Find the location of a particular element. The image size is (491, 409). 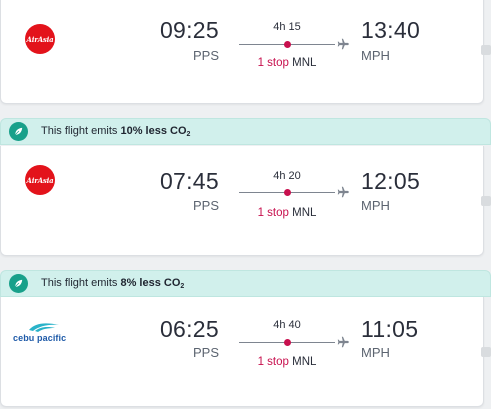

eco-emphasis: 8% less CO is located at coordinates (150, 283).